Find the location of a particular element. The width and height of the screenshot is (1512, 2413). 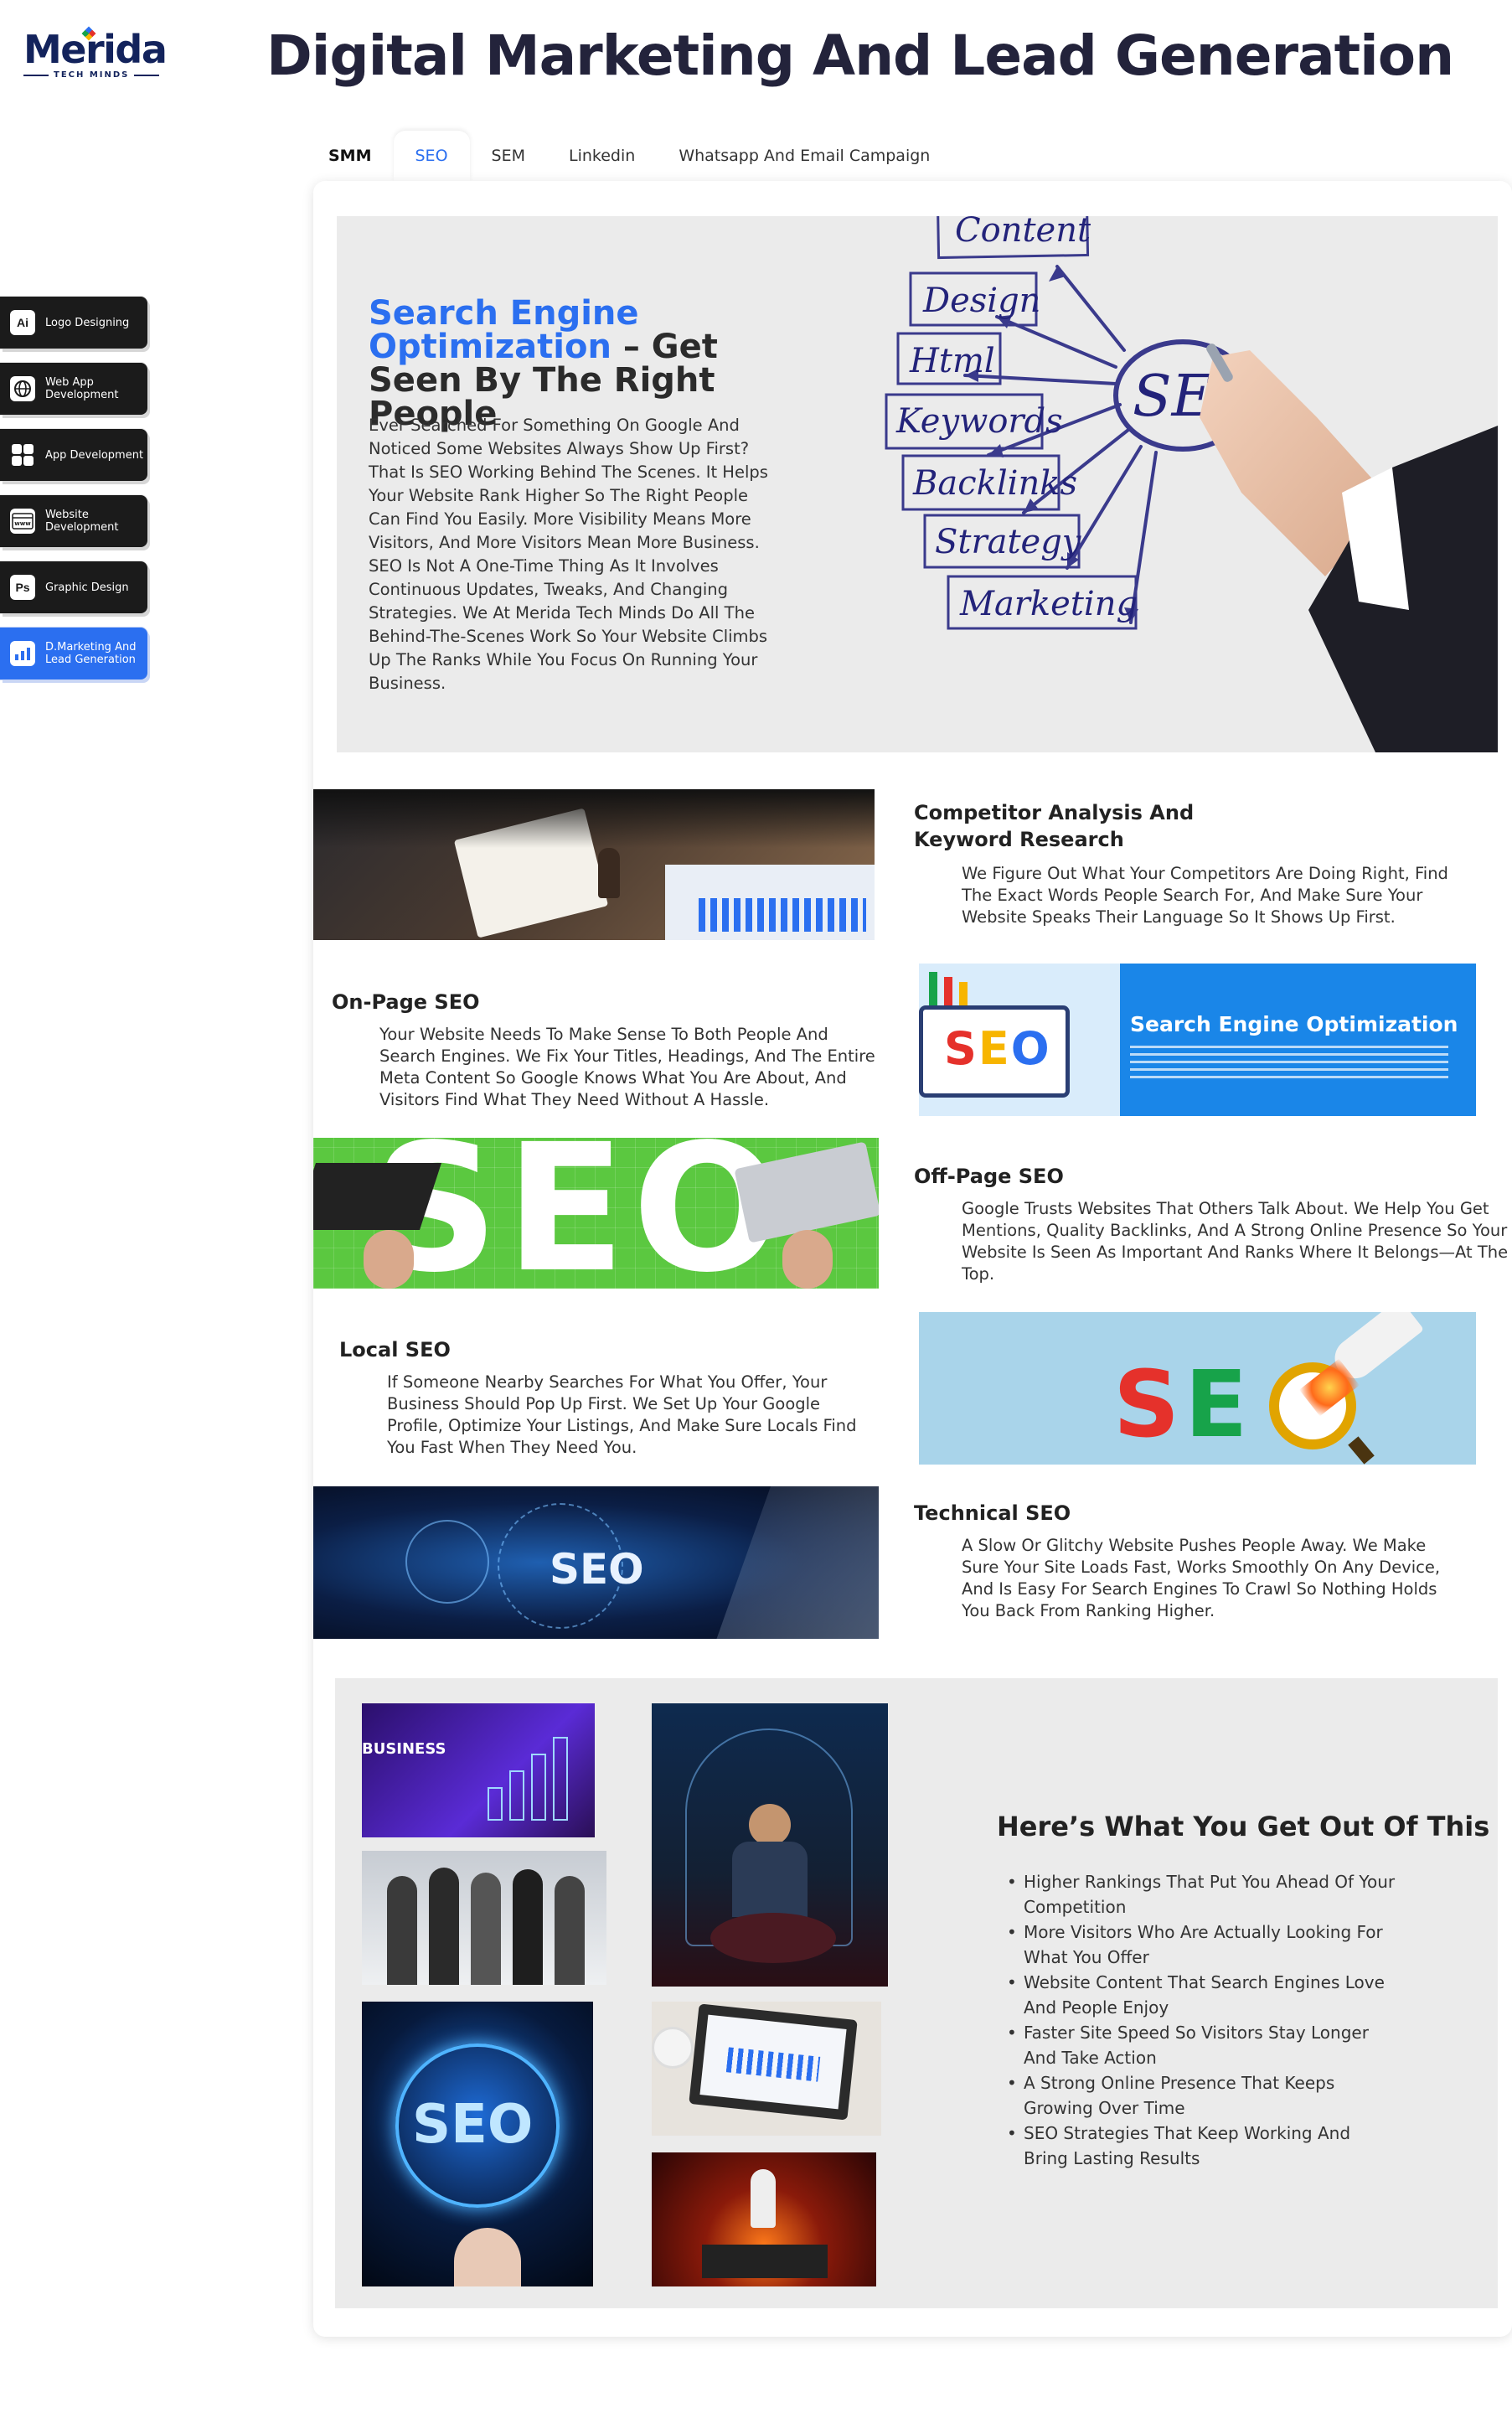

mindmap-word-marketing: Marketing is located at coordinates (1048, 604).